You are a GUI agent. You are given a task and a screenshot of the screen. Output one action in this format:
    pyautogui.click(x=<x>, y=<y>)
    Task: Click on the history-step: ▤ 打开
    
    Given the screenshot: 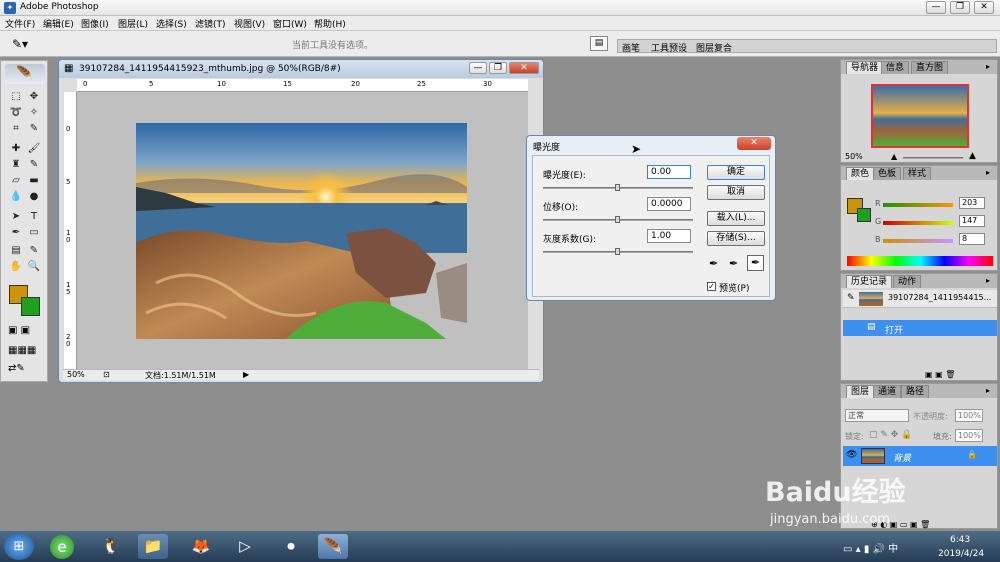 What is the action you would take?
    pyautogui.click(x=920, y=328)
    